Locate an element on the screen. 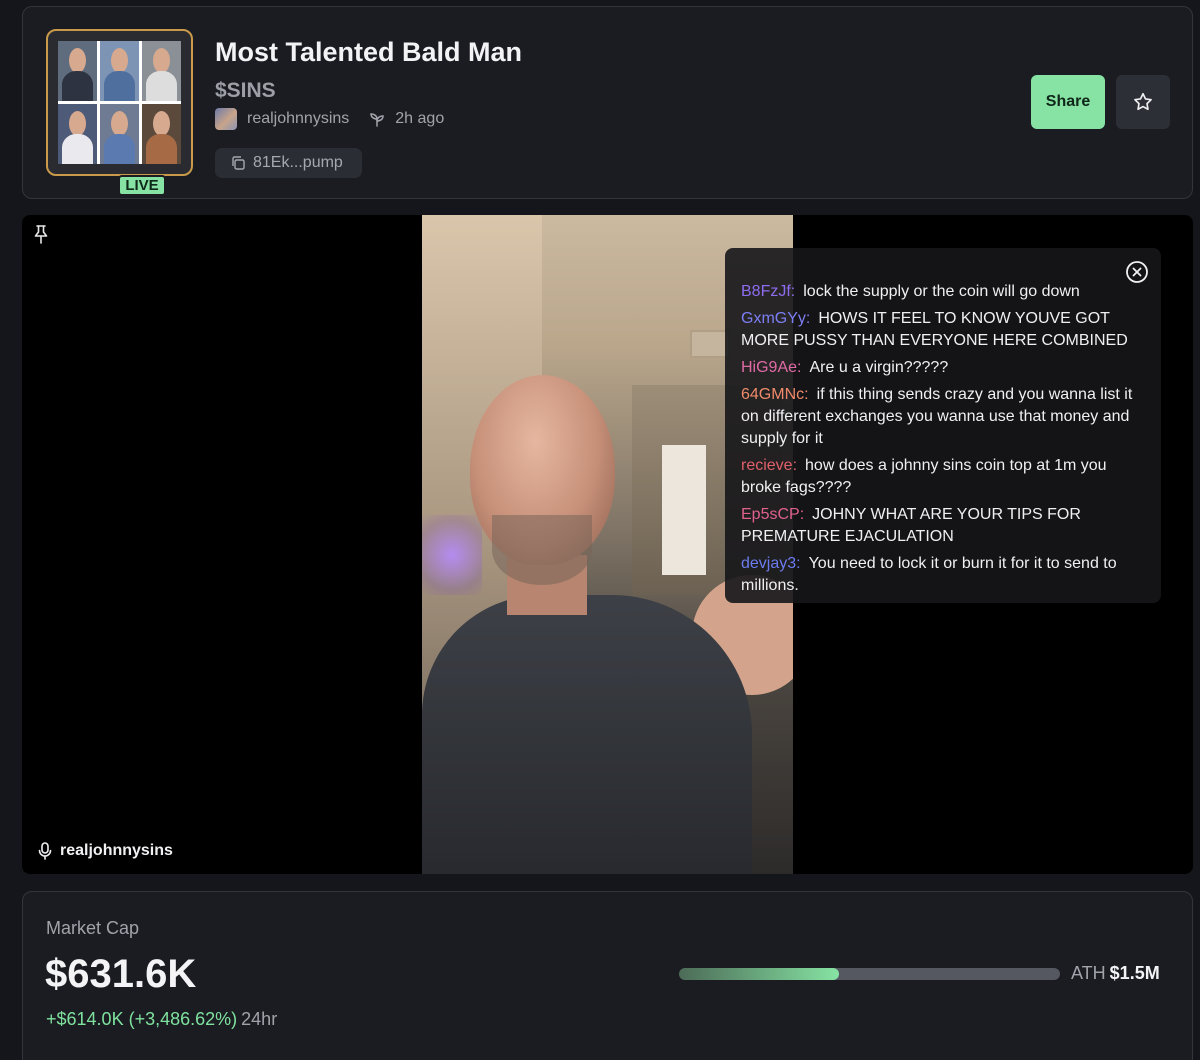 The width and height of the screenshot is (1200, 1060). star-icon is located at coordinates (1143, 101).